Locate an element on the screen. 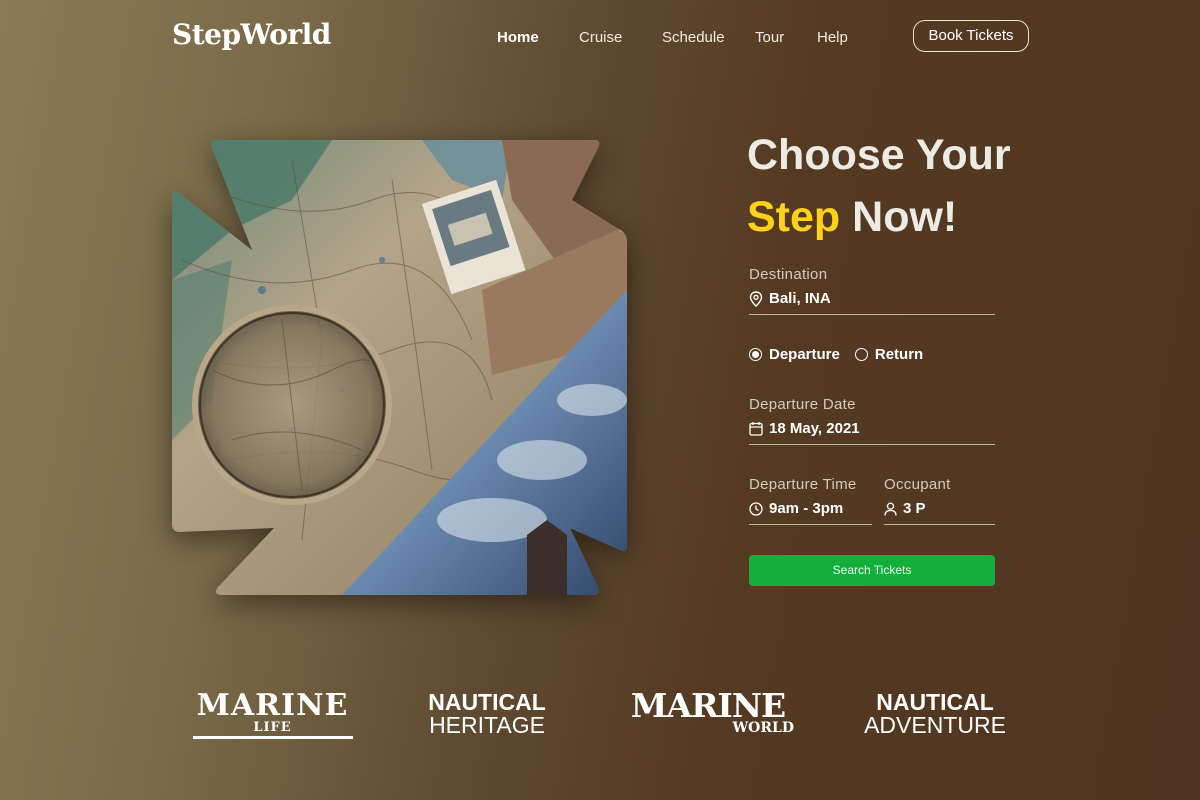  occupant-label: Occupant is located at coordinates (917, 484).